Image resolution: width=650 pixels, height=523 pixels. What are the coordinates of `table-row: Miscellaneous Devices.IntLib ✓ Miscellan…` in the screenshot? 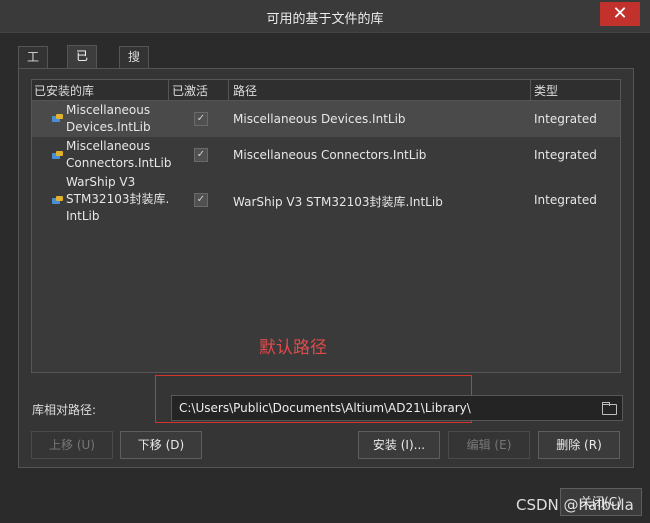 It's located at (326, 119).